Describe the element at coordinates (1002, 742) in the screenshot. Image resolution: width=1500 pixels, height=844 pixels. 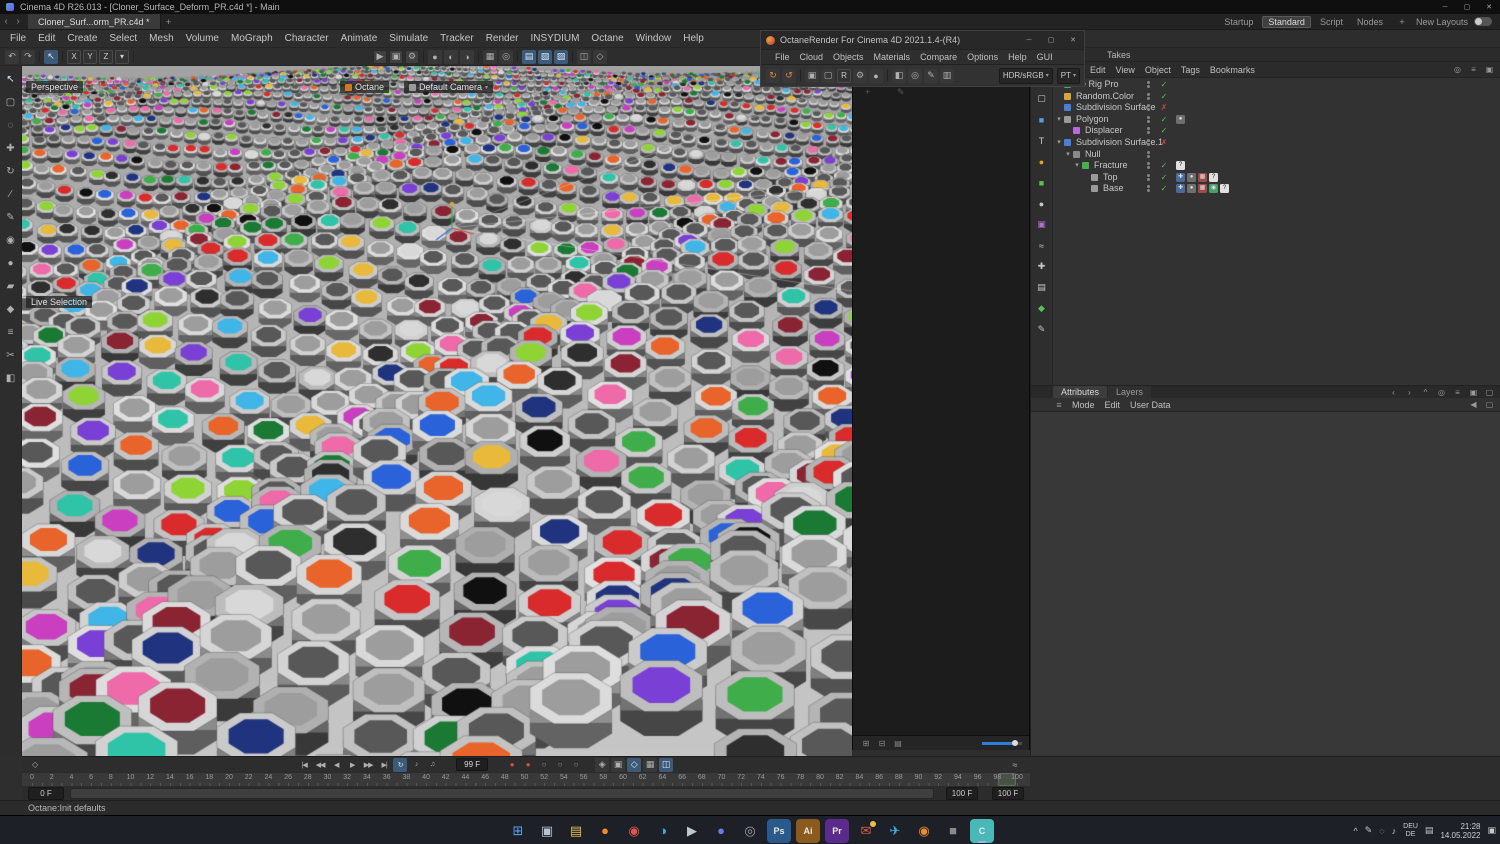
I see `render-progress-slider` at that location.